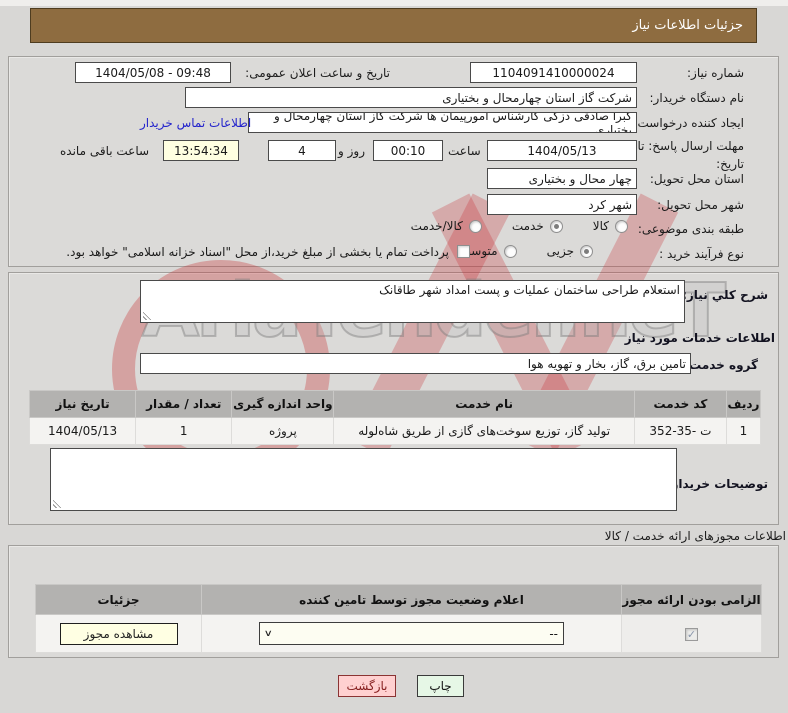  I want to click on deadline-date-value: 1404/05/13, so click(562, 150).